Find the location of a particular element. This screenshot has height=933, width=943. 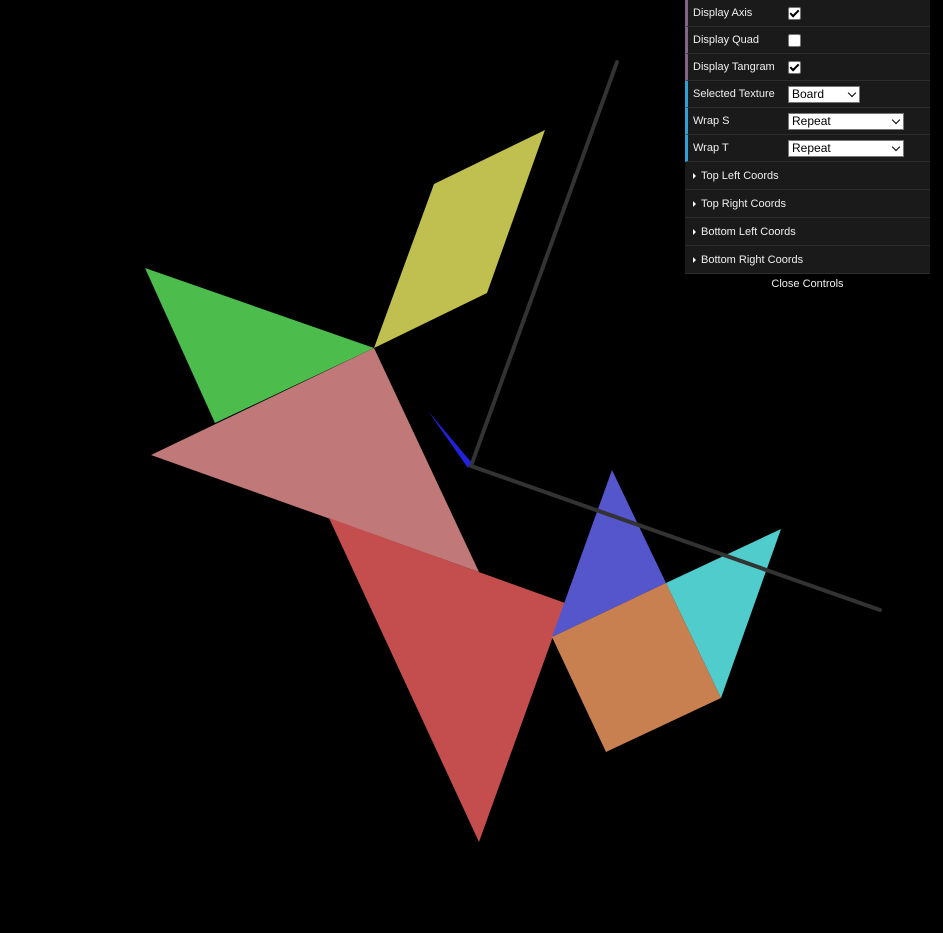

folder-bottom-right-label: Bottom Right Coords is located at coordinates (752, 259).